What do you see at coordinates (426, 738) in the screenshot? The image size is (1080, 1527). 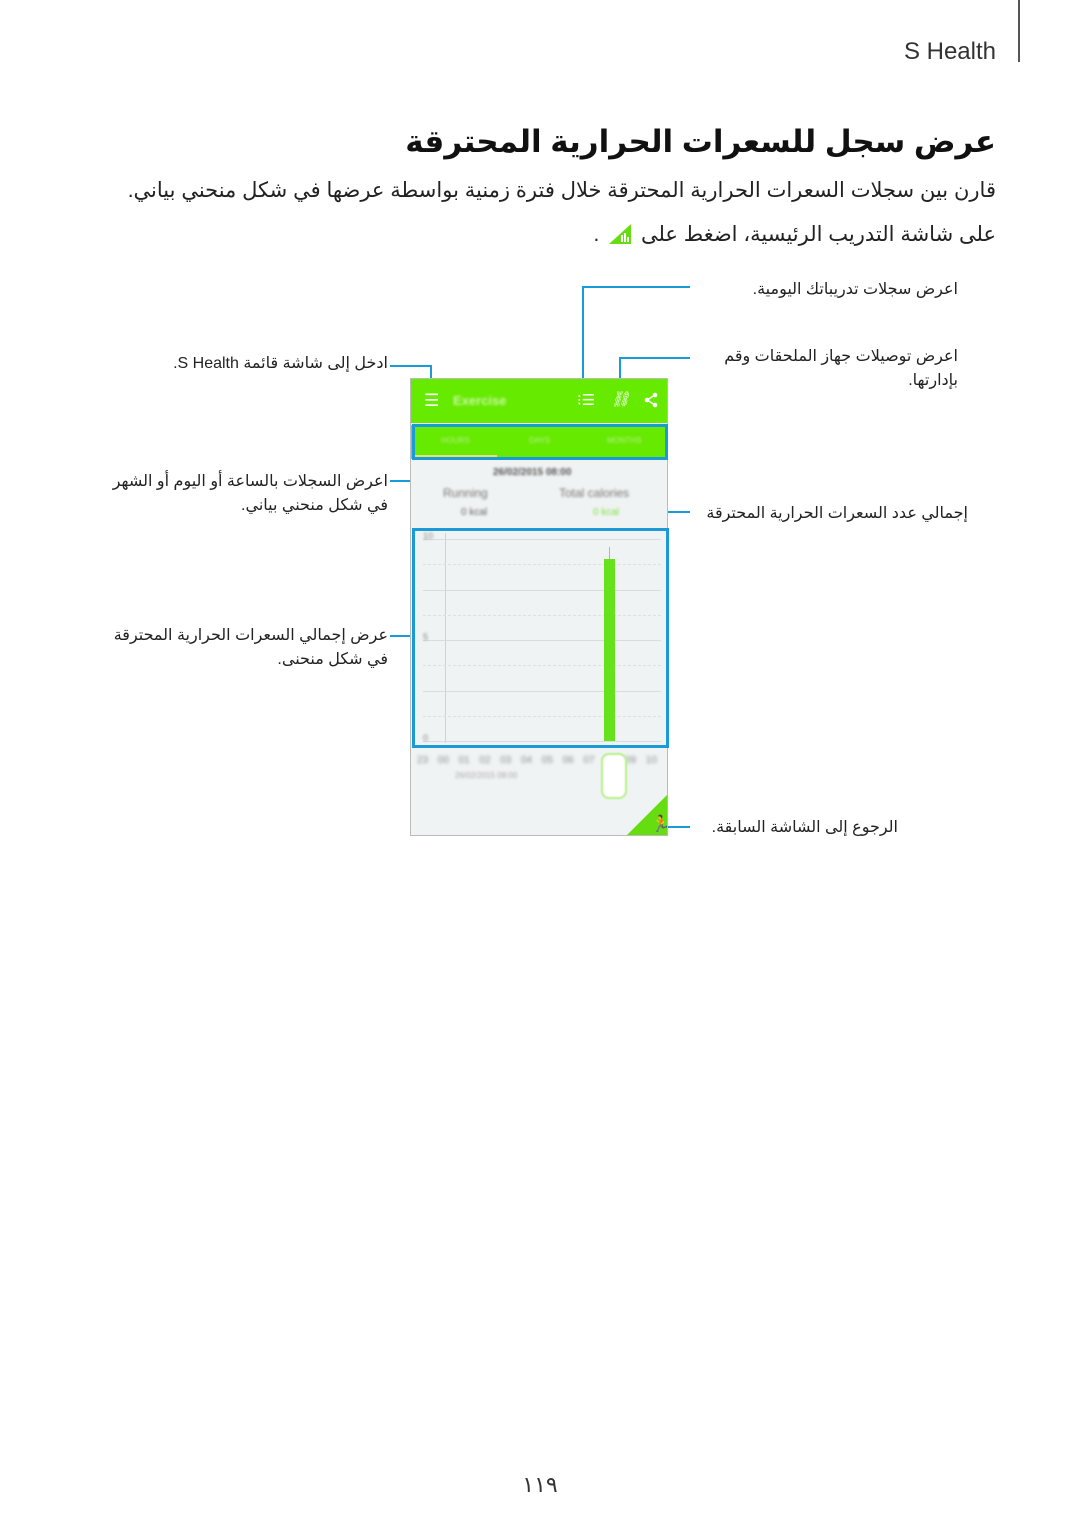 I see `y-tick-label: 0` at bounding box center [426, 738].